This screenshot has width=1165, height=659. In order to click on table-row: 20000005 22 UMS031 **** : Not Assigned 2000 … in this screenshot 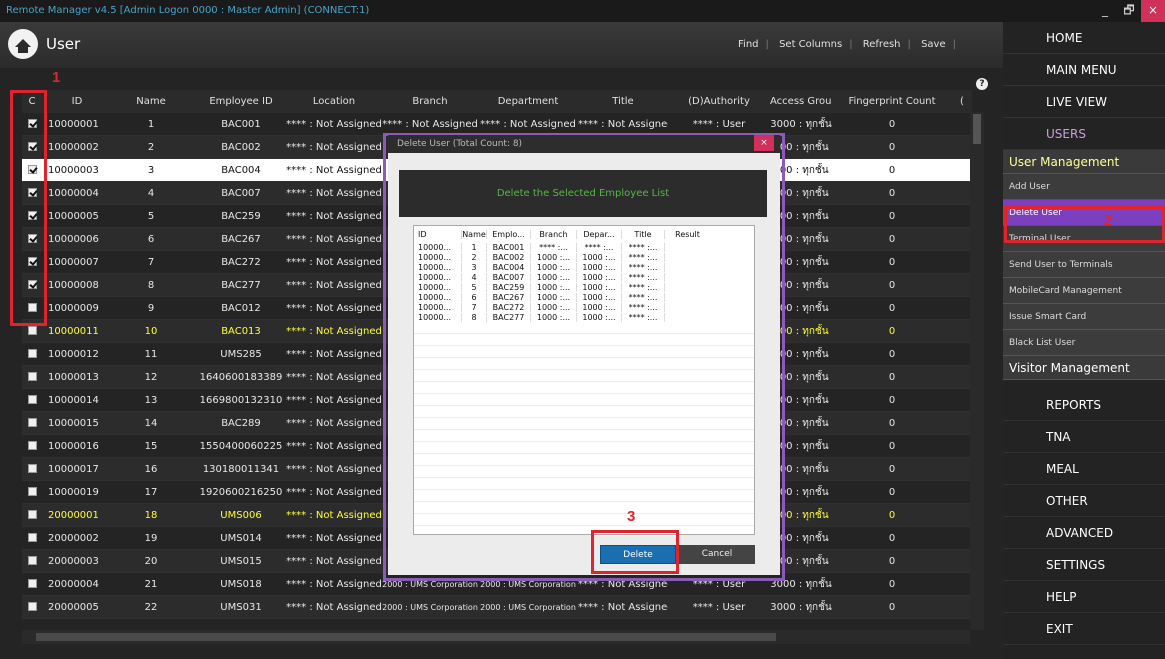, I will do `click(497, 607)`.